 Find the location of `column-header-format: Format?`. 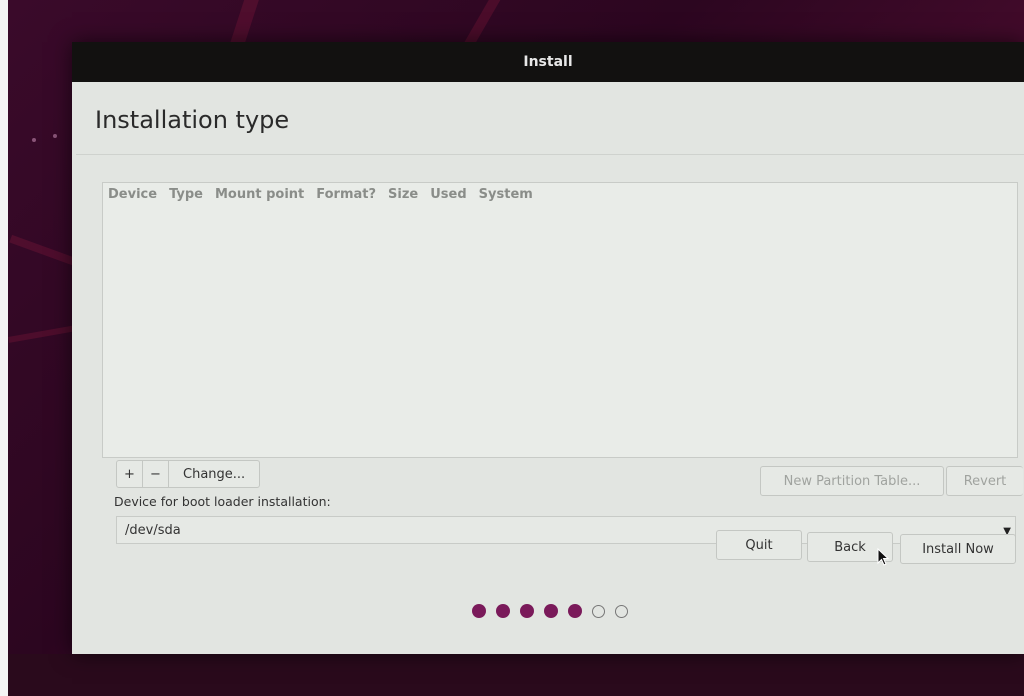

column-header-format: Format? is located at coordinates (346, 194).